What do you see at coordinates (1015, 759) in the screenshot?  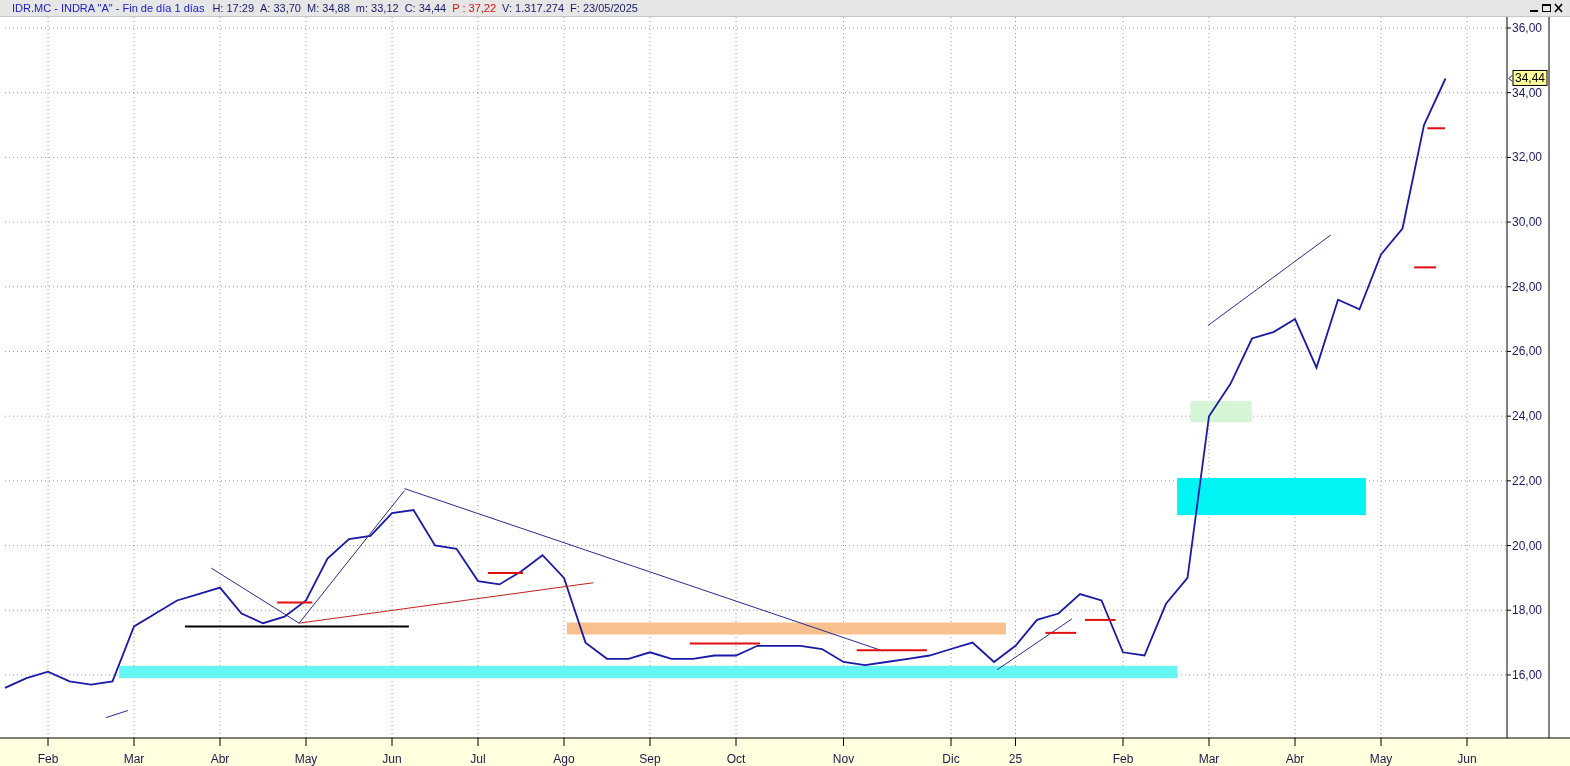 I see `month-tick-label: 25` at bounding box center [1015, 759].